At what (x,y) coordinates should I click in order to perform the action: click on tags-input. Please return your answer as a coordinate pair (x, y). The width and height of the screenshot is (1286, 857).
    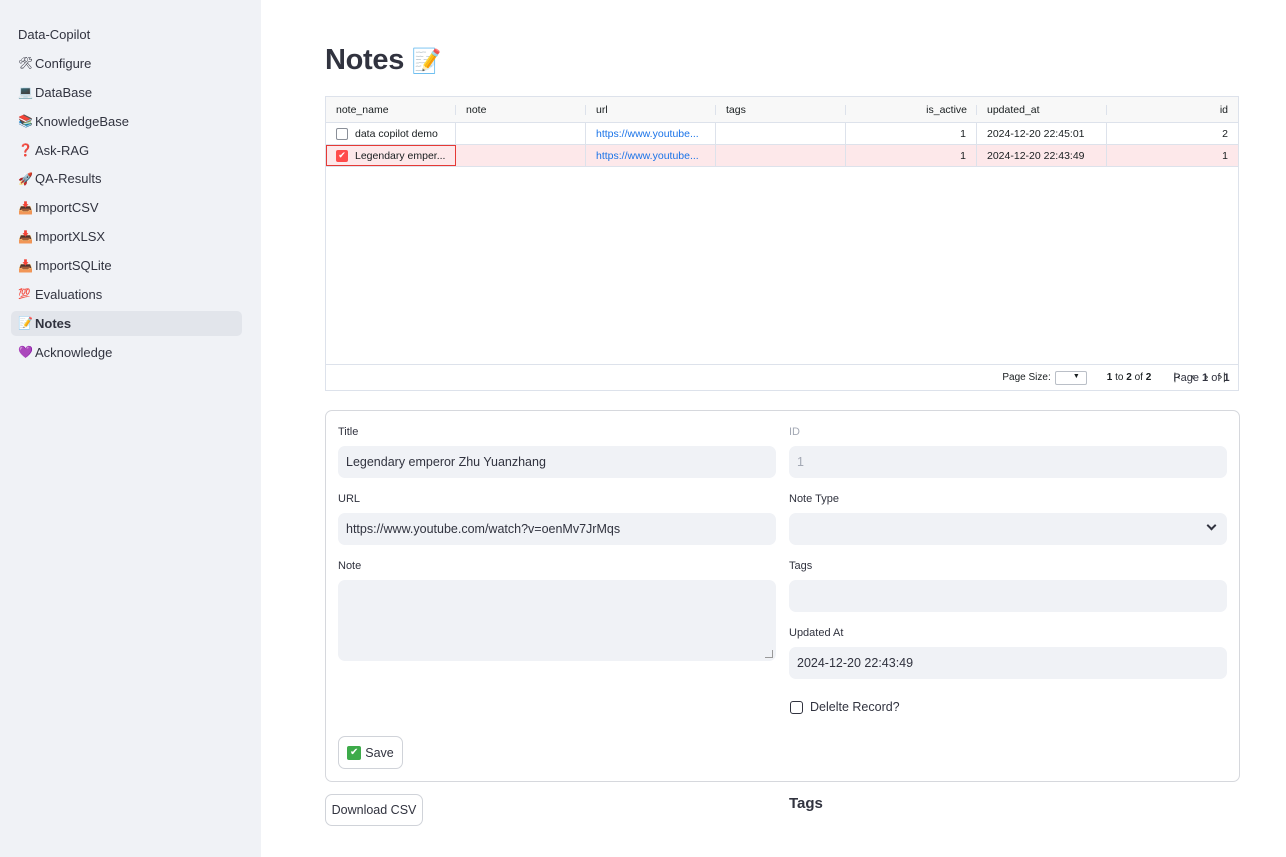
    Looking at the image, I should click on (1008, 596).